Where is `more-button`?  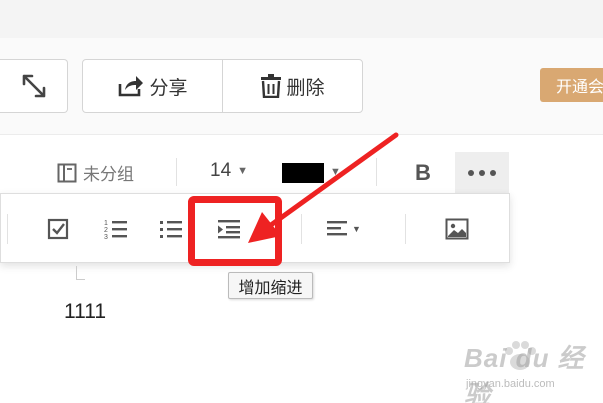 more-button is located at coordinates (482, 173).